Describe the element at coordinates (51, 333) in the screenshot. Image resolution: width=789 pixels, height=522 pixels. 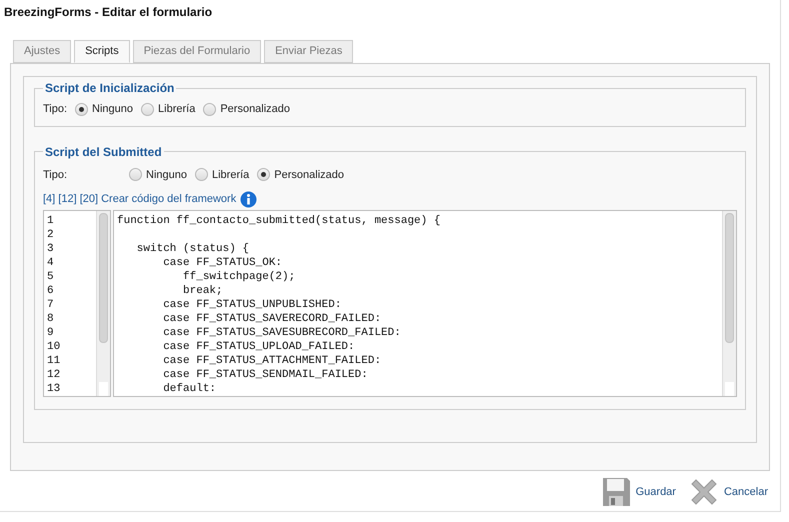
I see `line-number: 9` at that location.